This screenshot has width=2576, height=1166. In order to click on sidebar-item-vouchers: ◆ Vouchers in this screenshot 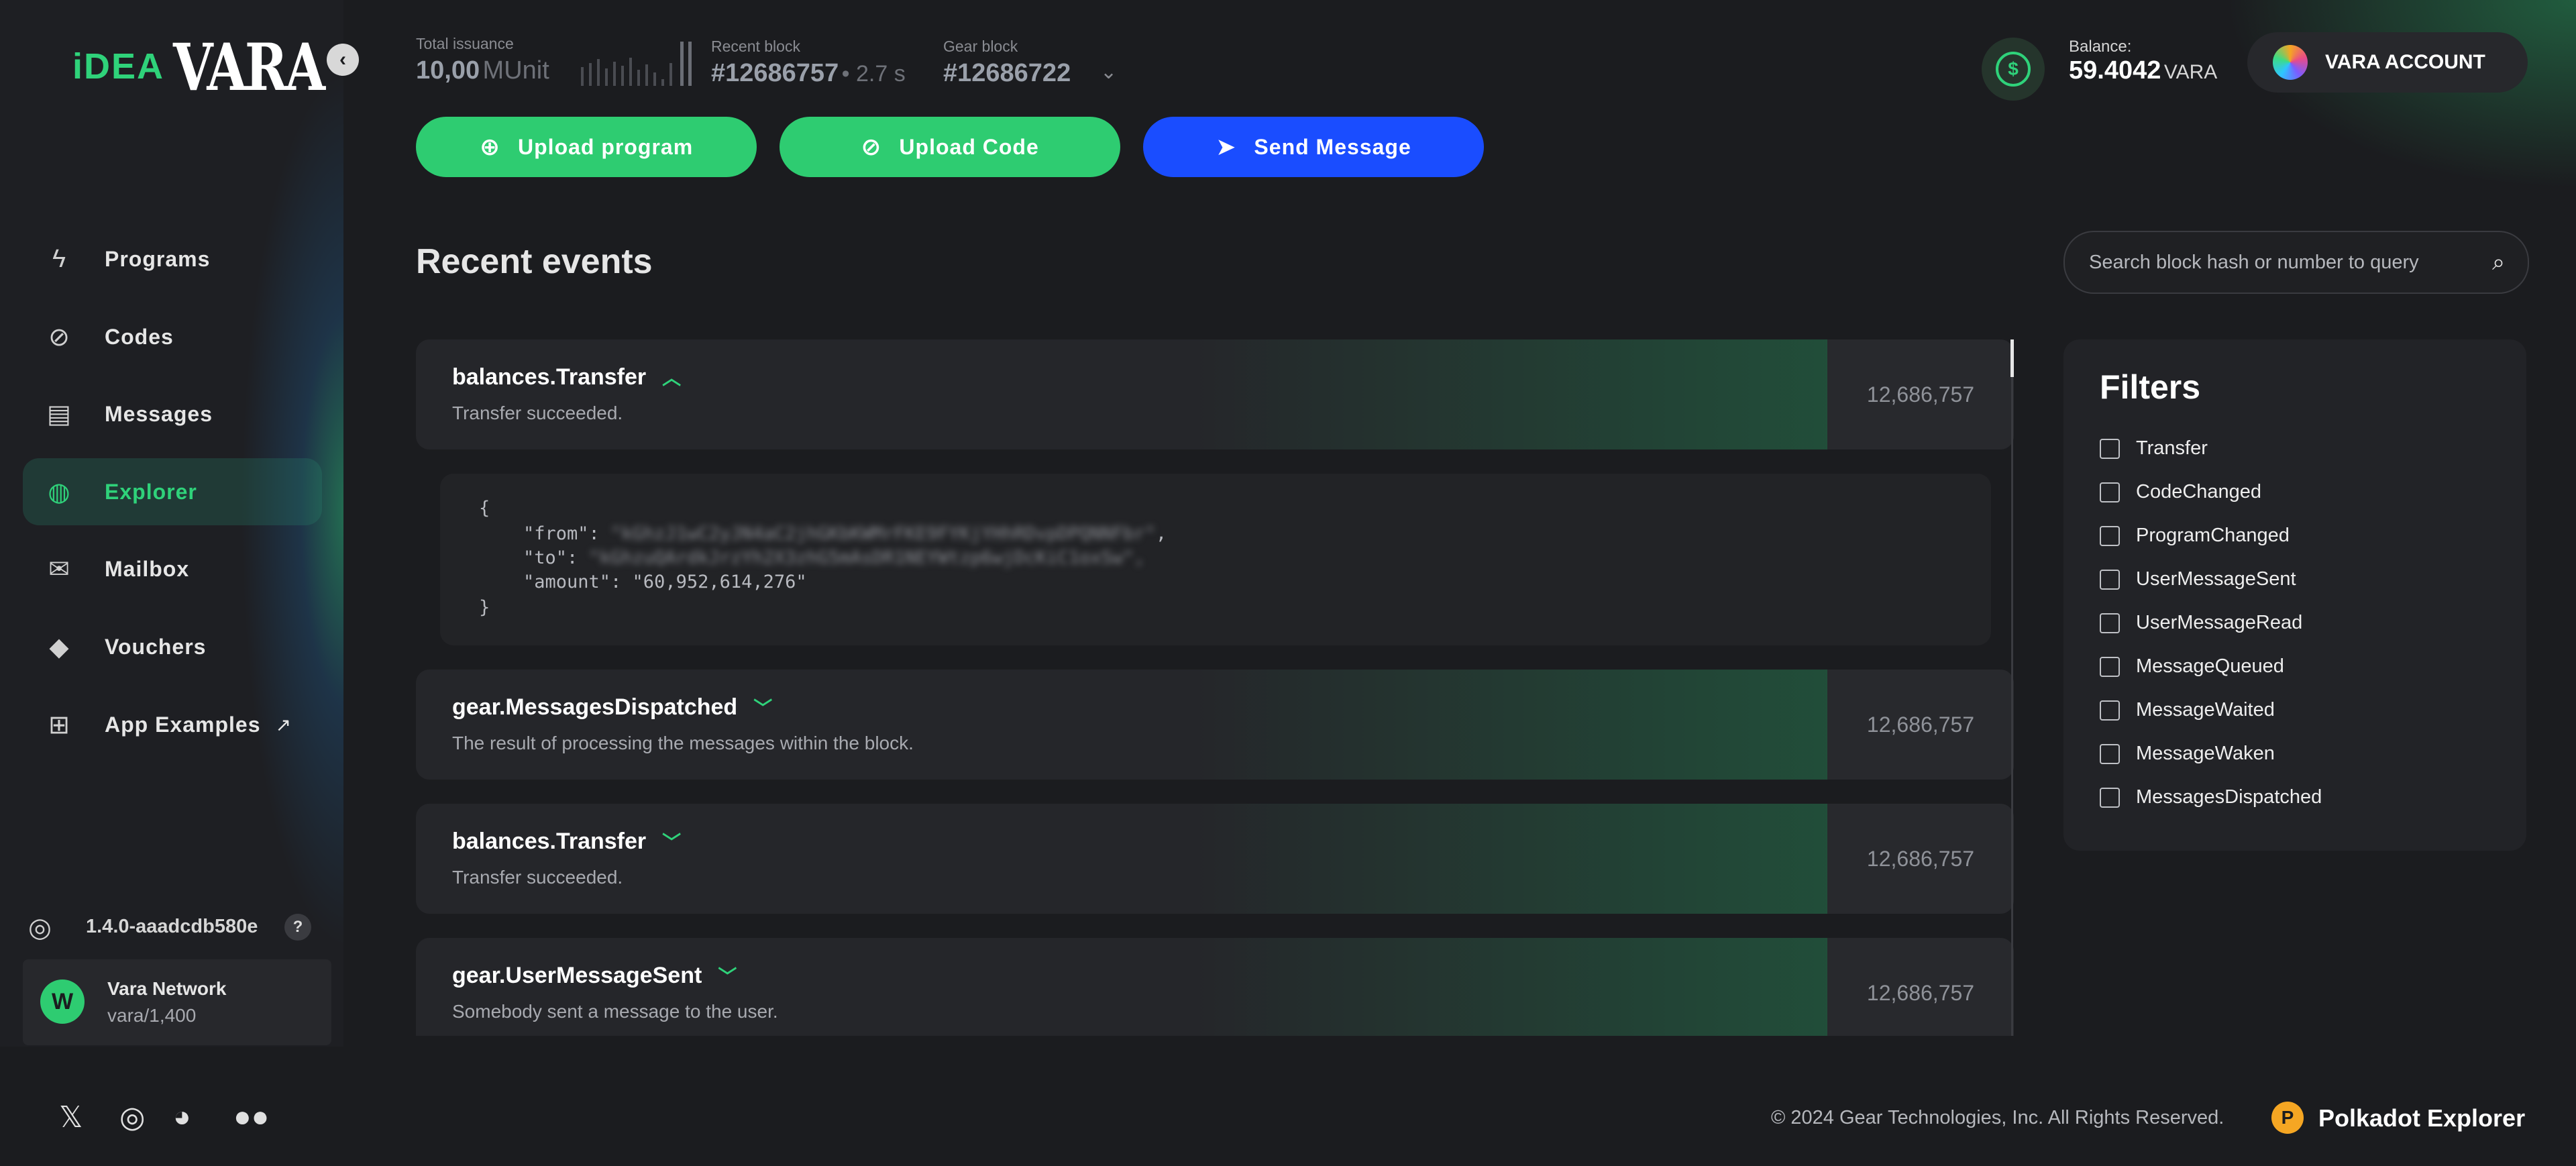, I will do `click(172, 646)`.